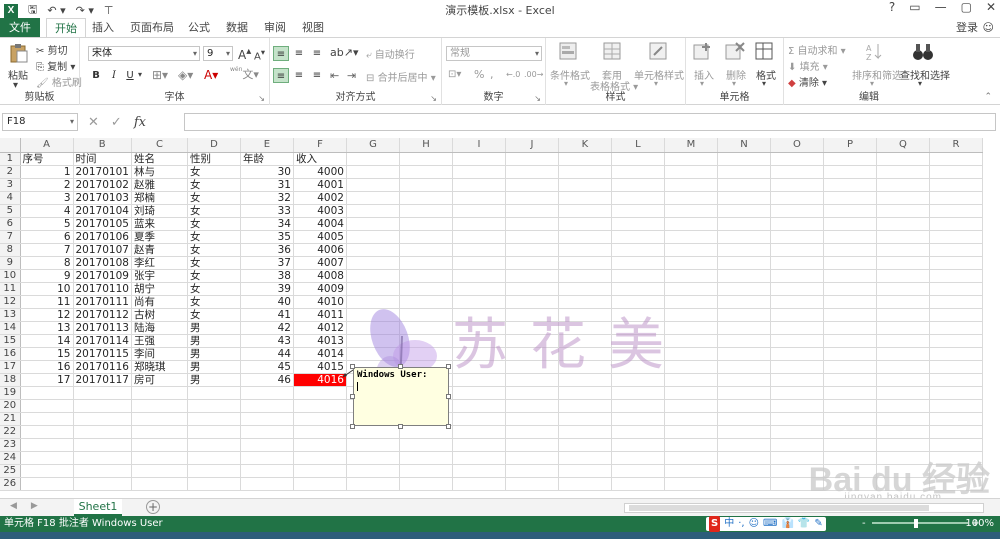 The width and height of the screenshot is (1000, 539). Describe the element at coordinates (401, 76) in the screenshot. I see `merge-center-button: ⊟ 合并后居中 ▾` at that location.